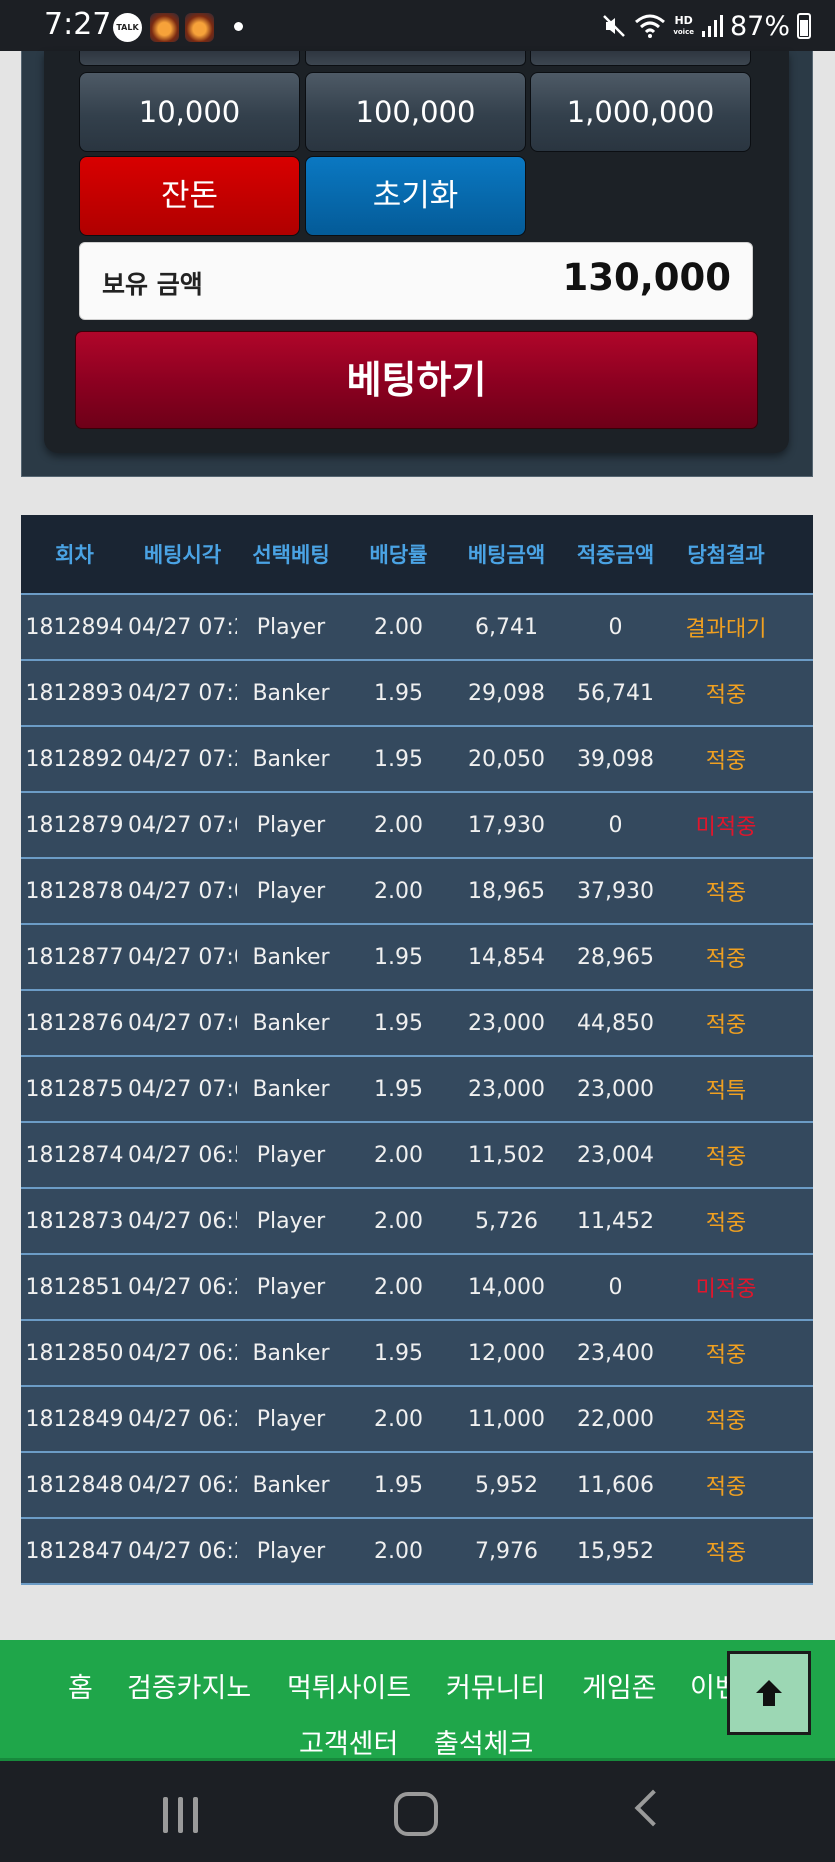  Describe the element at coordinates (506, 759) in the screenshot. I see `cell-bet-amount: 20,050` at that location.